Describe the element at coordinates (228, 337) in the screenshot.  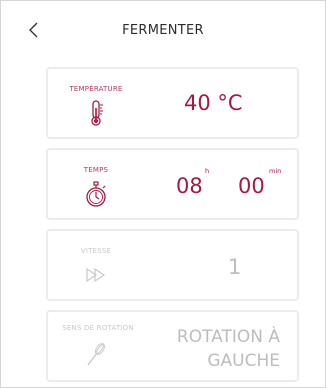
I see `rotation-value-line1: ROTATION À` at that location.